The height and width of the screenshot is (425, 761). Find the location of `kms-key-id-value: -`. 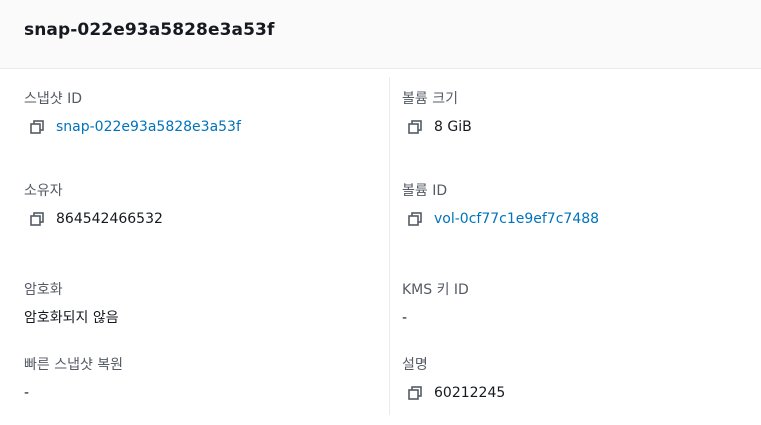

kms-key-id-value: - is located at coordinates (405, 318).